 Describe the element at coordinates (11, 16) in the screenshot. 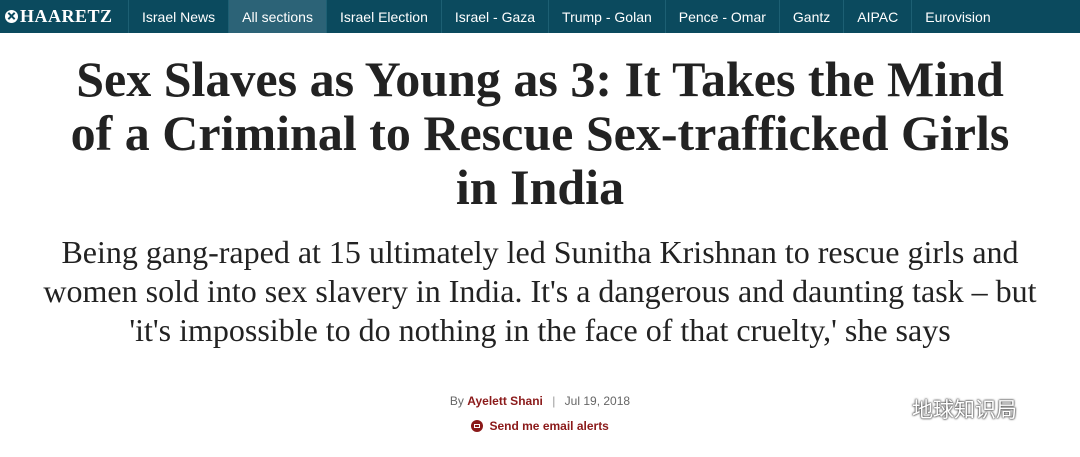

I see `logo-mark-icon` at that location.